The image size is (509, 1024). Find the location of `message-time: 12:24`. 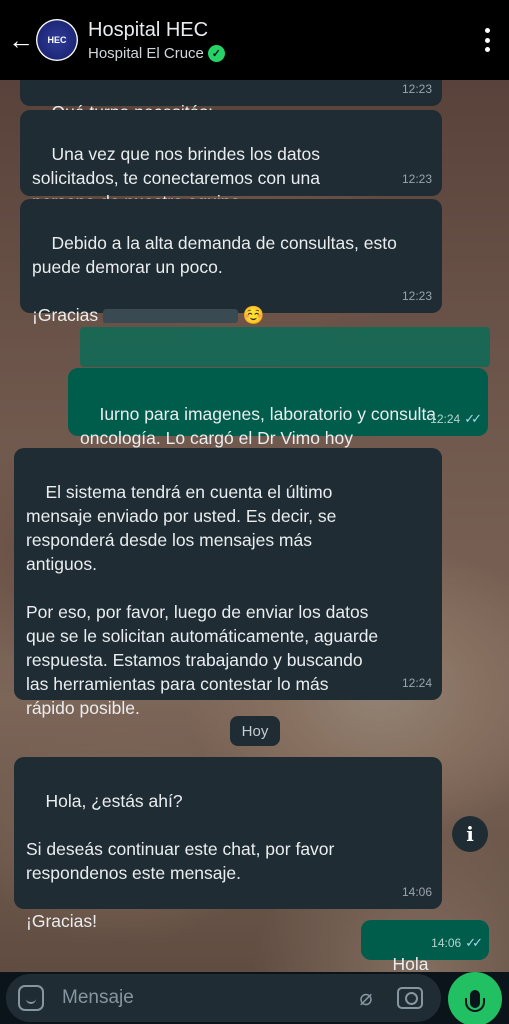

message-time: 12:24 is located at coordinates (416, 683).